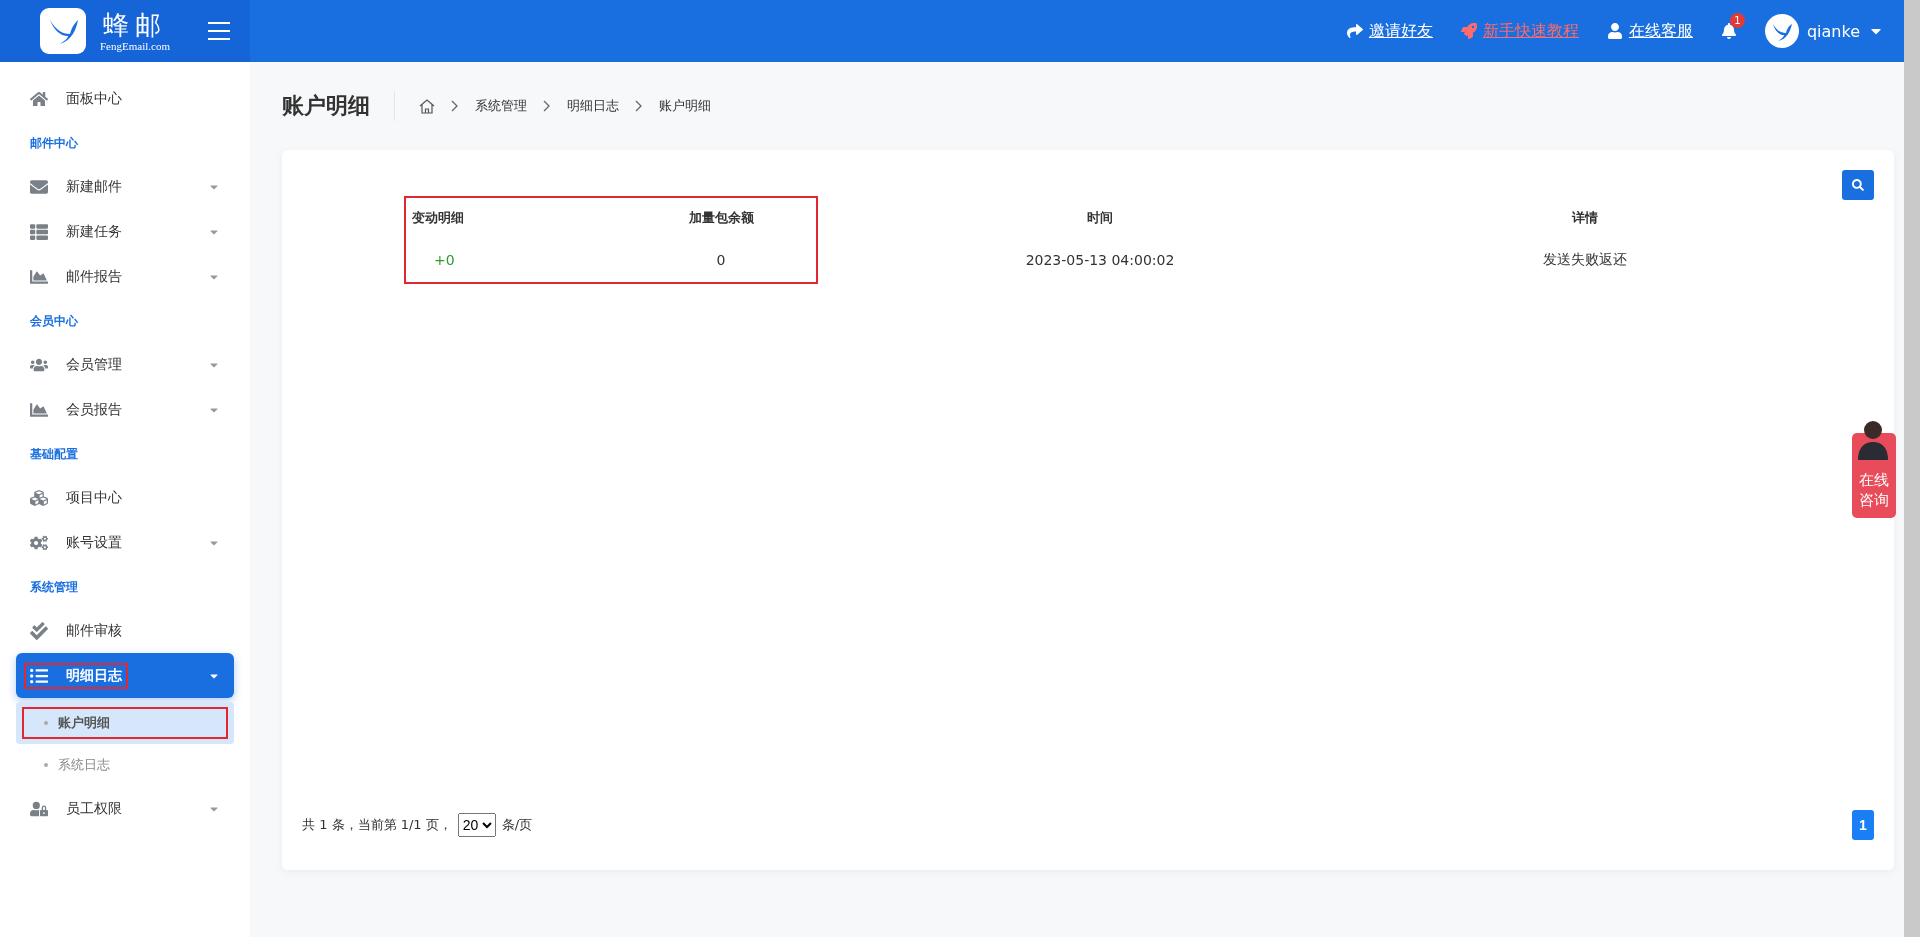  What do you see at coordinates (476, 825) in the screenshot?
I see `page-size-select: 20` at bounding box center [476, 825].